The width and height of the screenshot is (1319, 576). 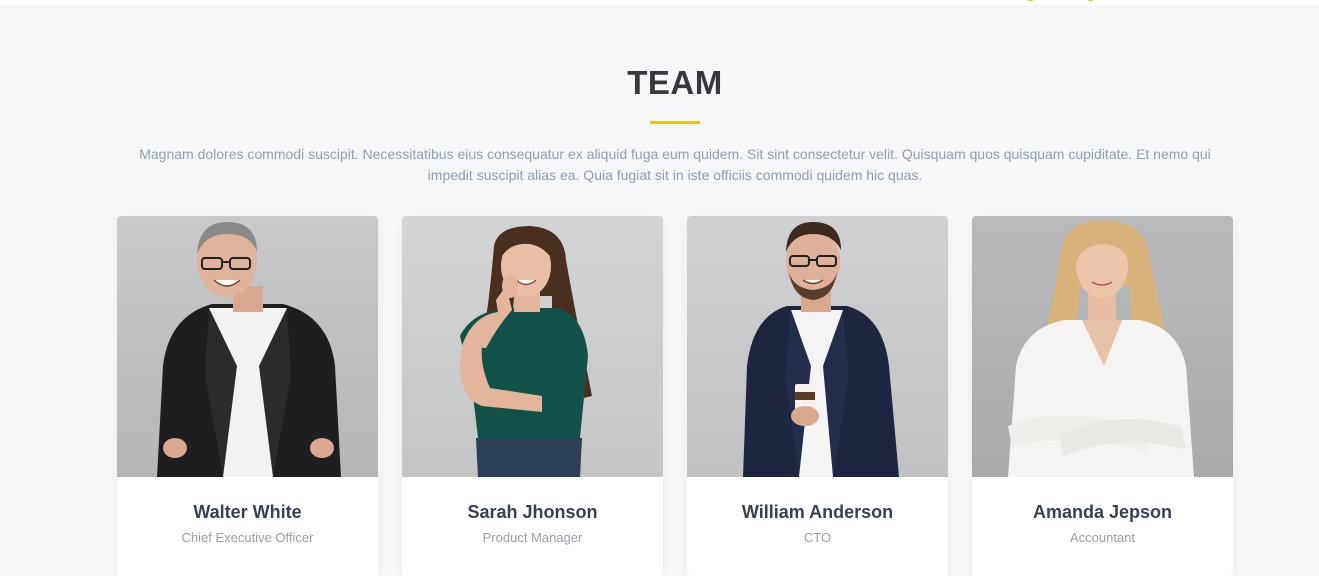 I want to click on team-member-card: Sarah Jhonson Product Manager, so click(x=532, y=396).